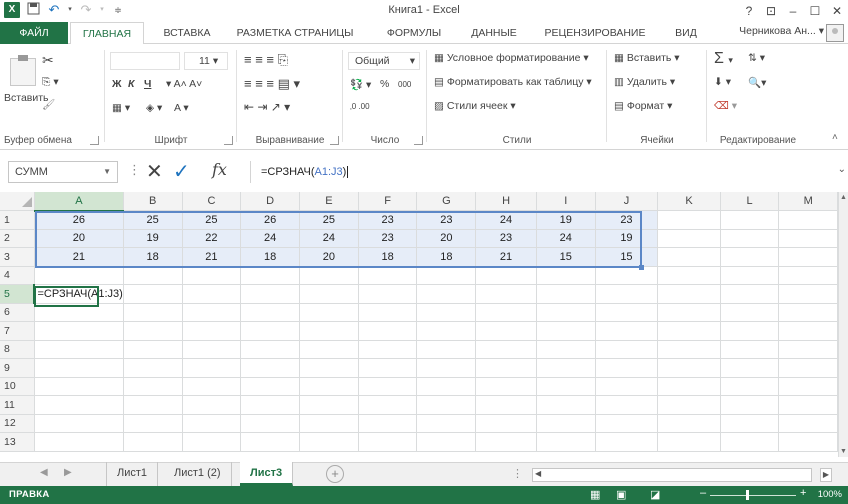 The width and height of the screenshot is (848, 504). Describe the element at coordinates (414, 33) in the screenshot. I see `tab-formulas: ФОРМУЛЫ` at that location.